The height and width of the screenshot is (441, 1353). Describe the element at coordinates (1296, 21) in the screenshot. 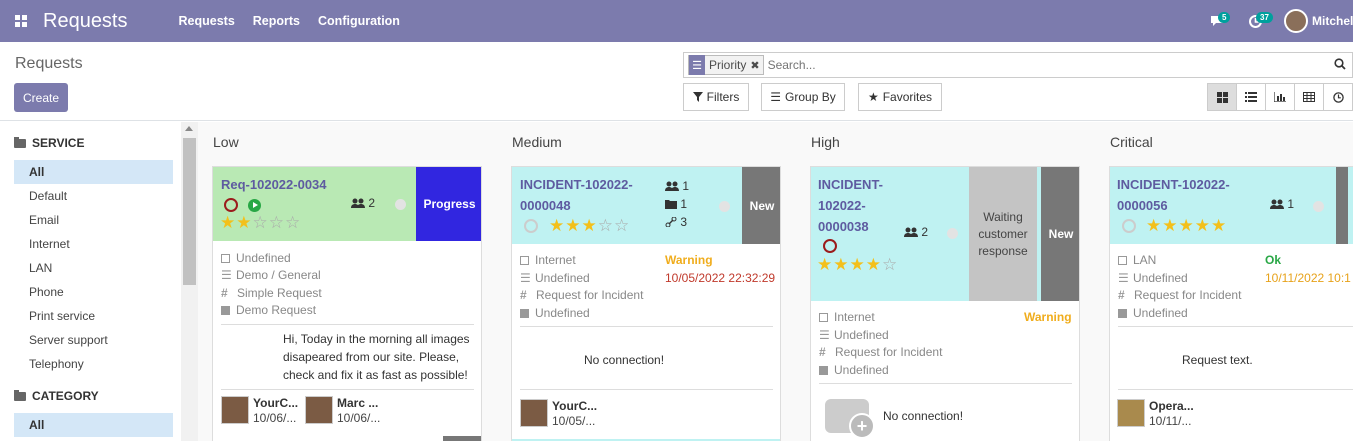

I see `user-avatar` at that location.